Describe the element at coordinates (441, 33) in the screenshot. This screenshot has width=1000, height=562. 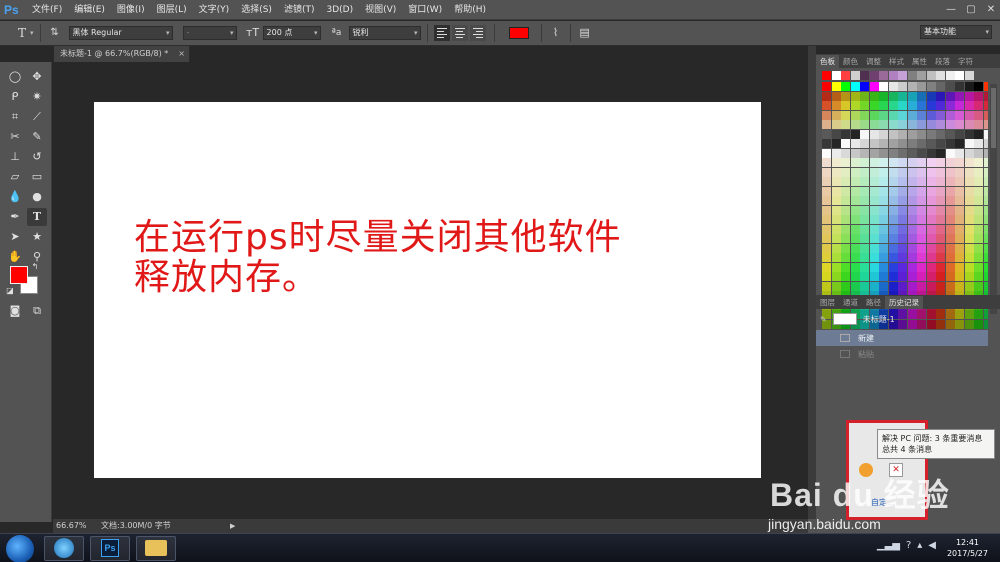
I see `align-left-button` at that location.